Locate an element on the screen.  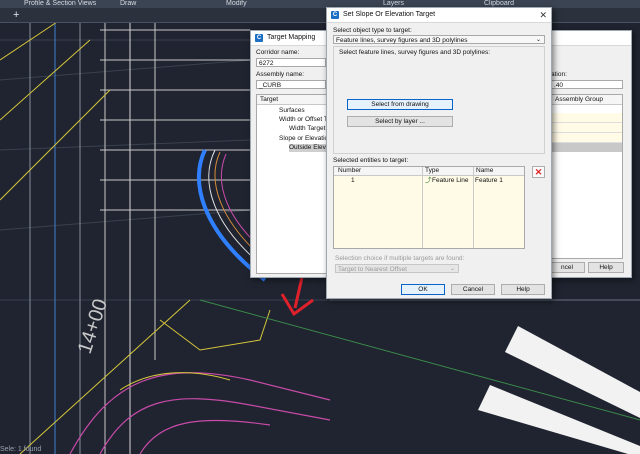
delete-entity-button: ✕ is located at coordinates (538, 172).